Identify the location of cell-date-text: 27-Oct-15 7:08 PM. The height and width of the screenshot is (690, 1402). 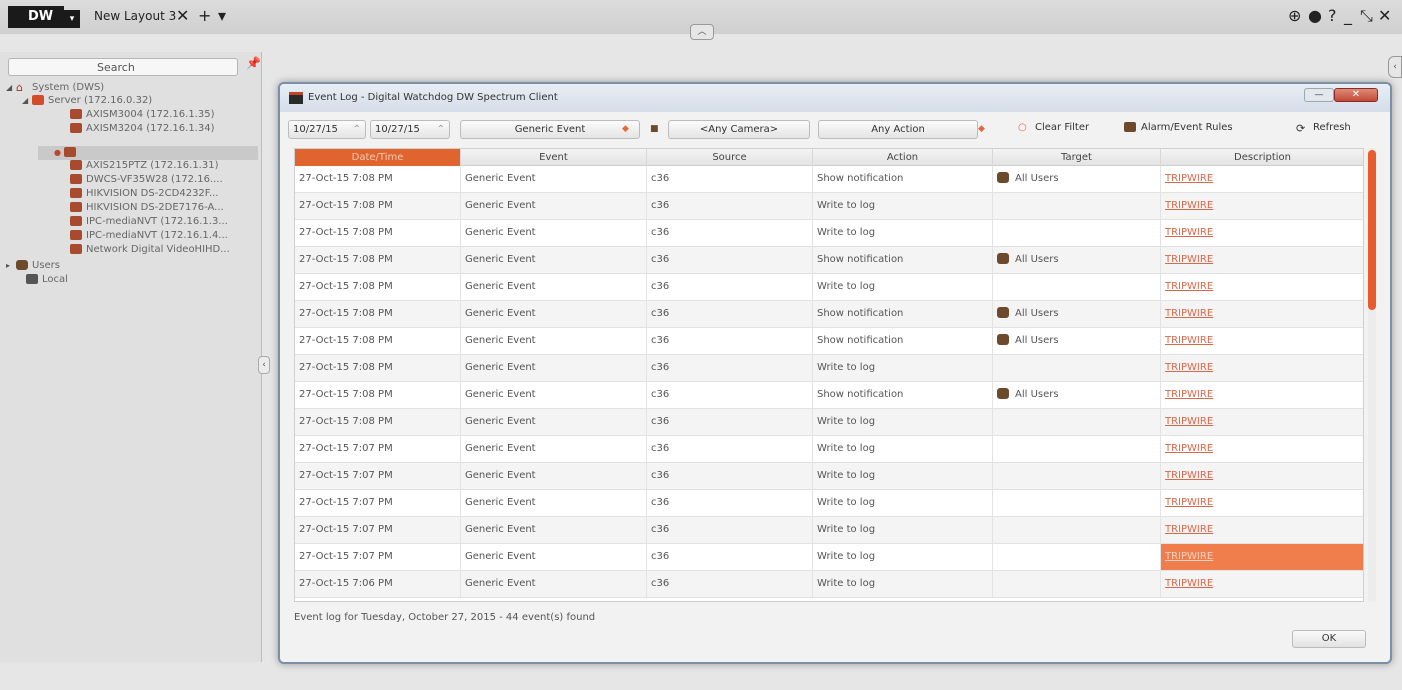
(346, 340).